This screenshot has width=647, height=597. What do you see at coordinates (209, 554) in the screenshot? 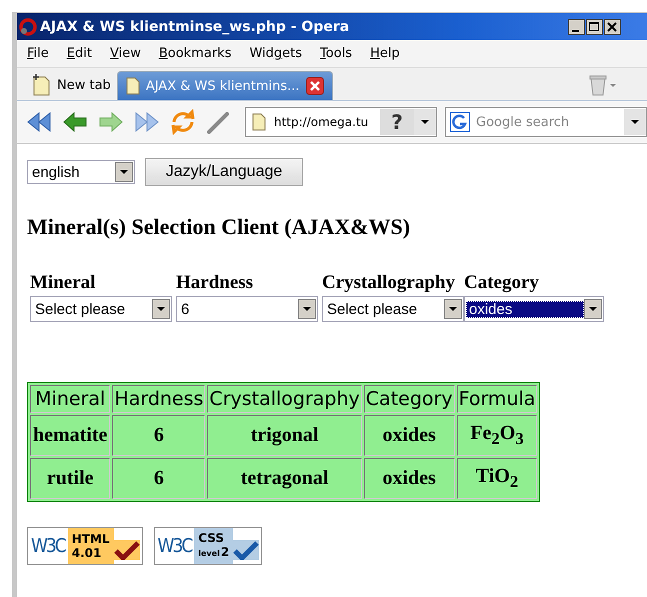
I see `badge-text: level` at bounding box center [209, 554].